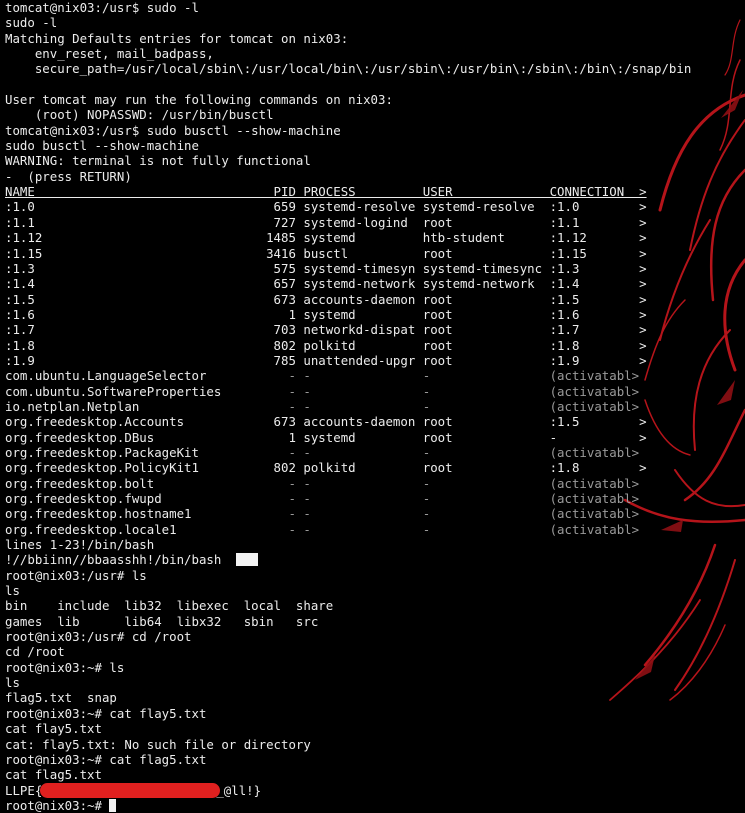 Image resolution: width=745 pixels, height=813 pixels. I want to click on busctl-row: :1.1 727 systemd-logind root :1.1 >, so click(326, 222).